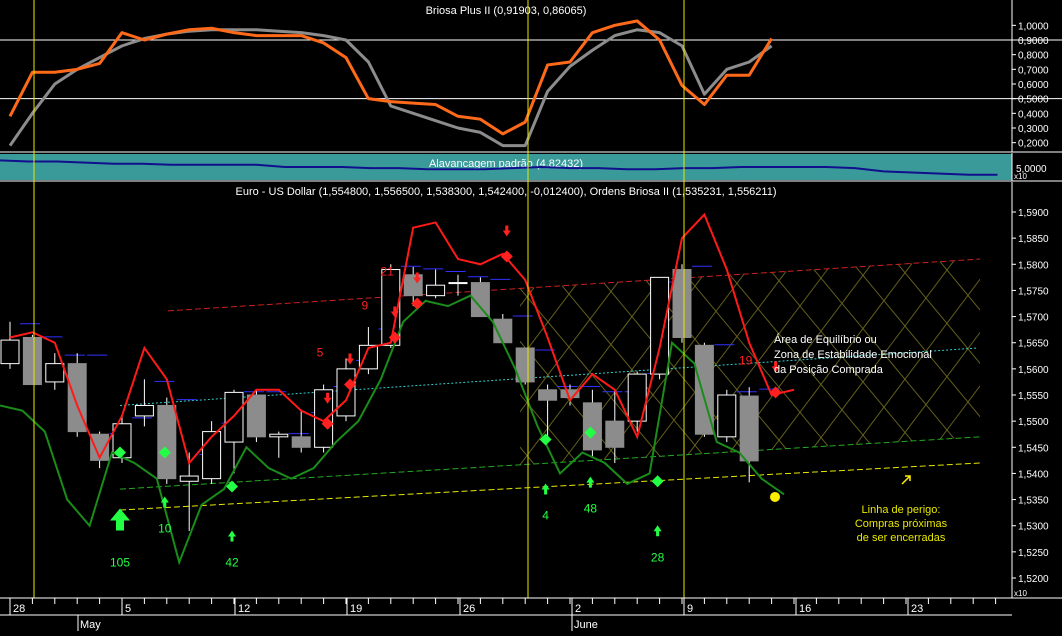 Image resolution: width=1062 pixels, height=636 pixels. What do you see at coordinates (746, 360) in the screenshot?
I see `sell-count-label: 19` at bounding box center [746, 360].